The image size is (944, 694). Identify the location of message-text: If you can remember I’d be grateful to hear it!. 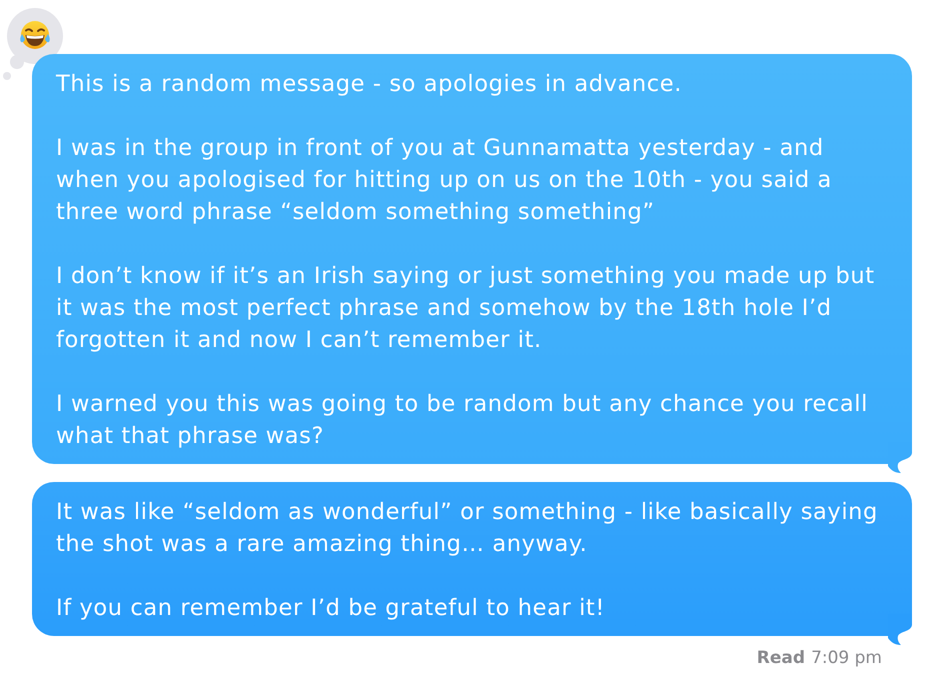
(331, 608).